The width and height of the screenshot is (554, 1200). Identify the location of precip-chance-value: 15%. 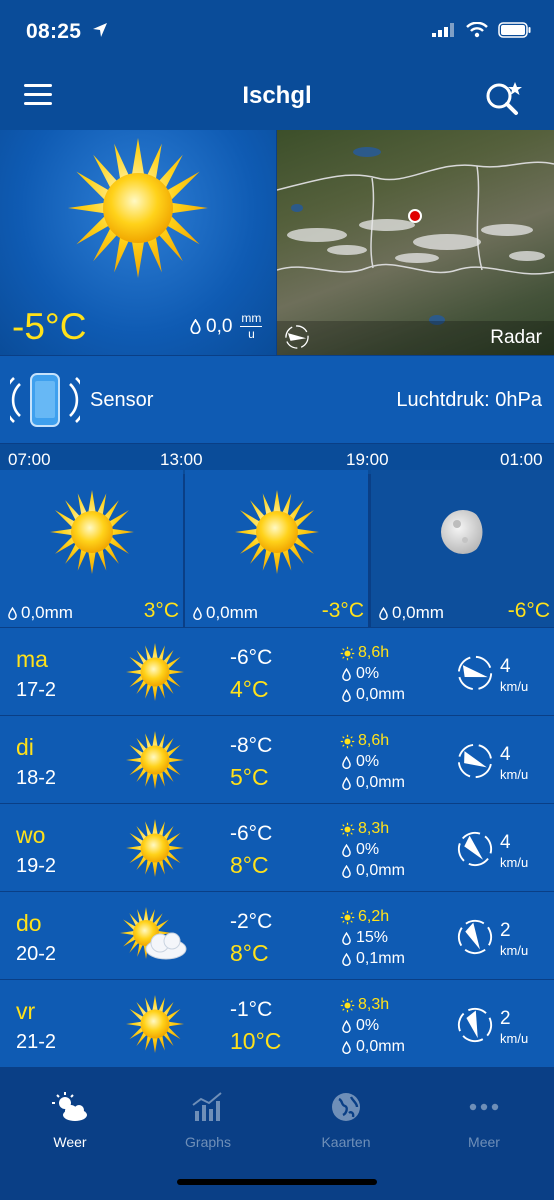
(372, 937).